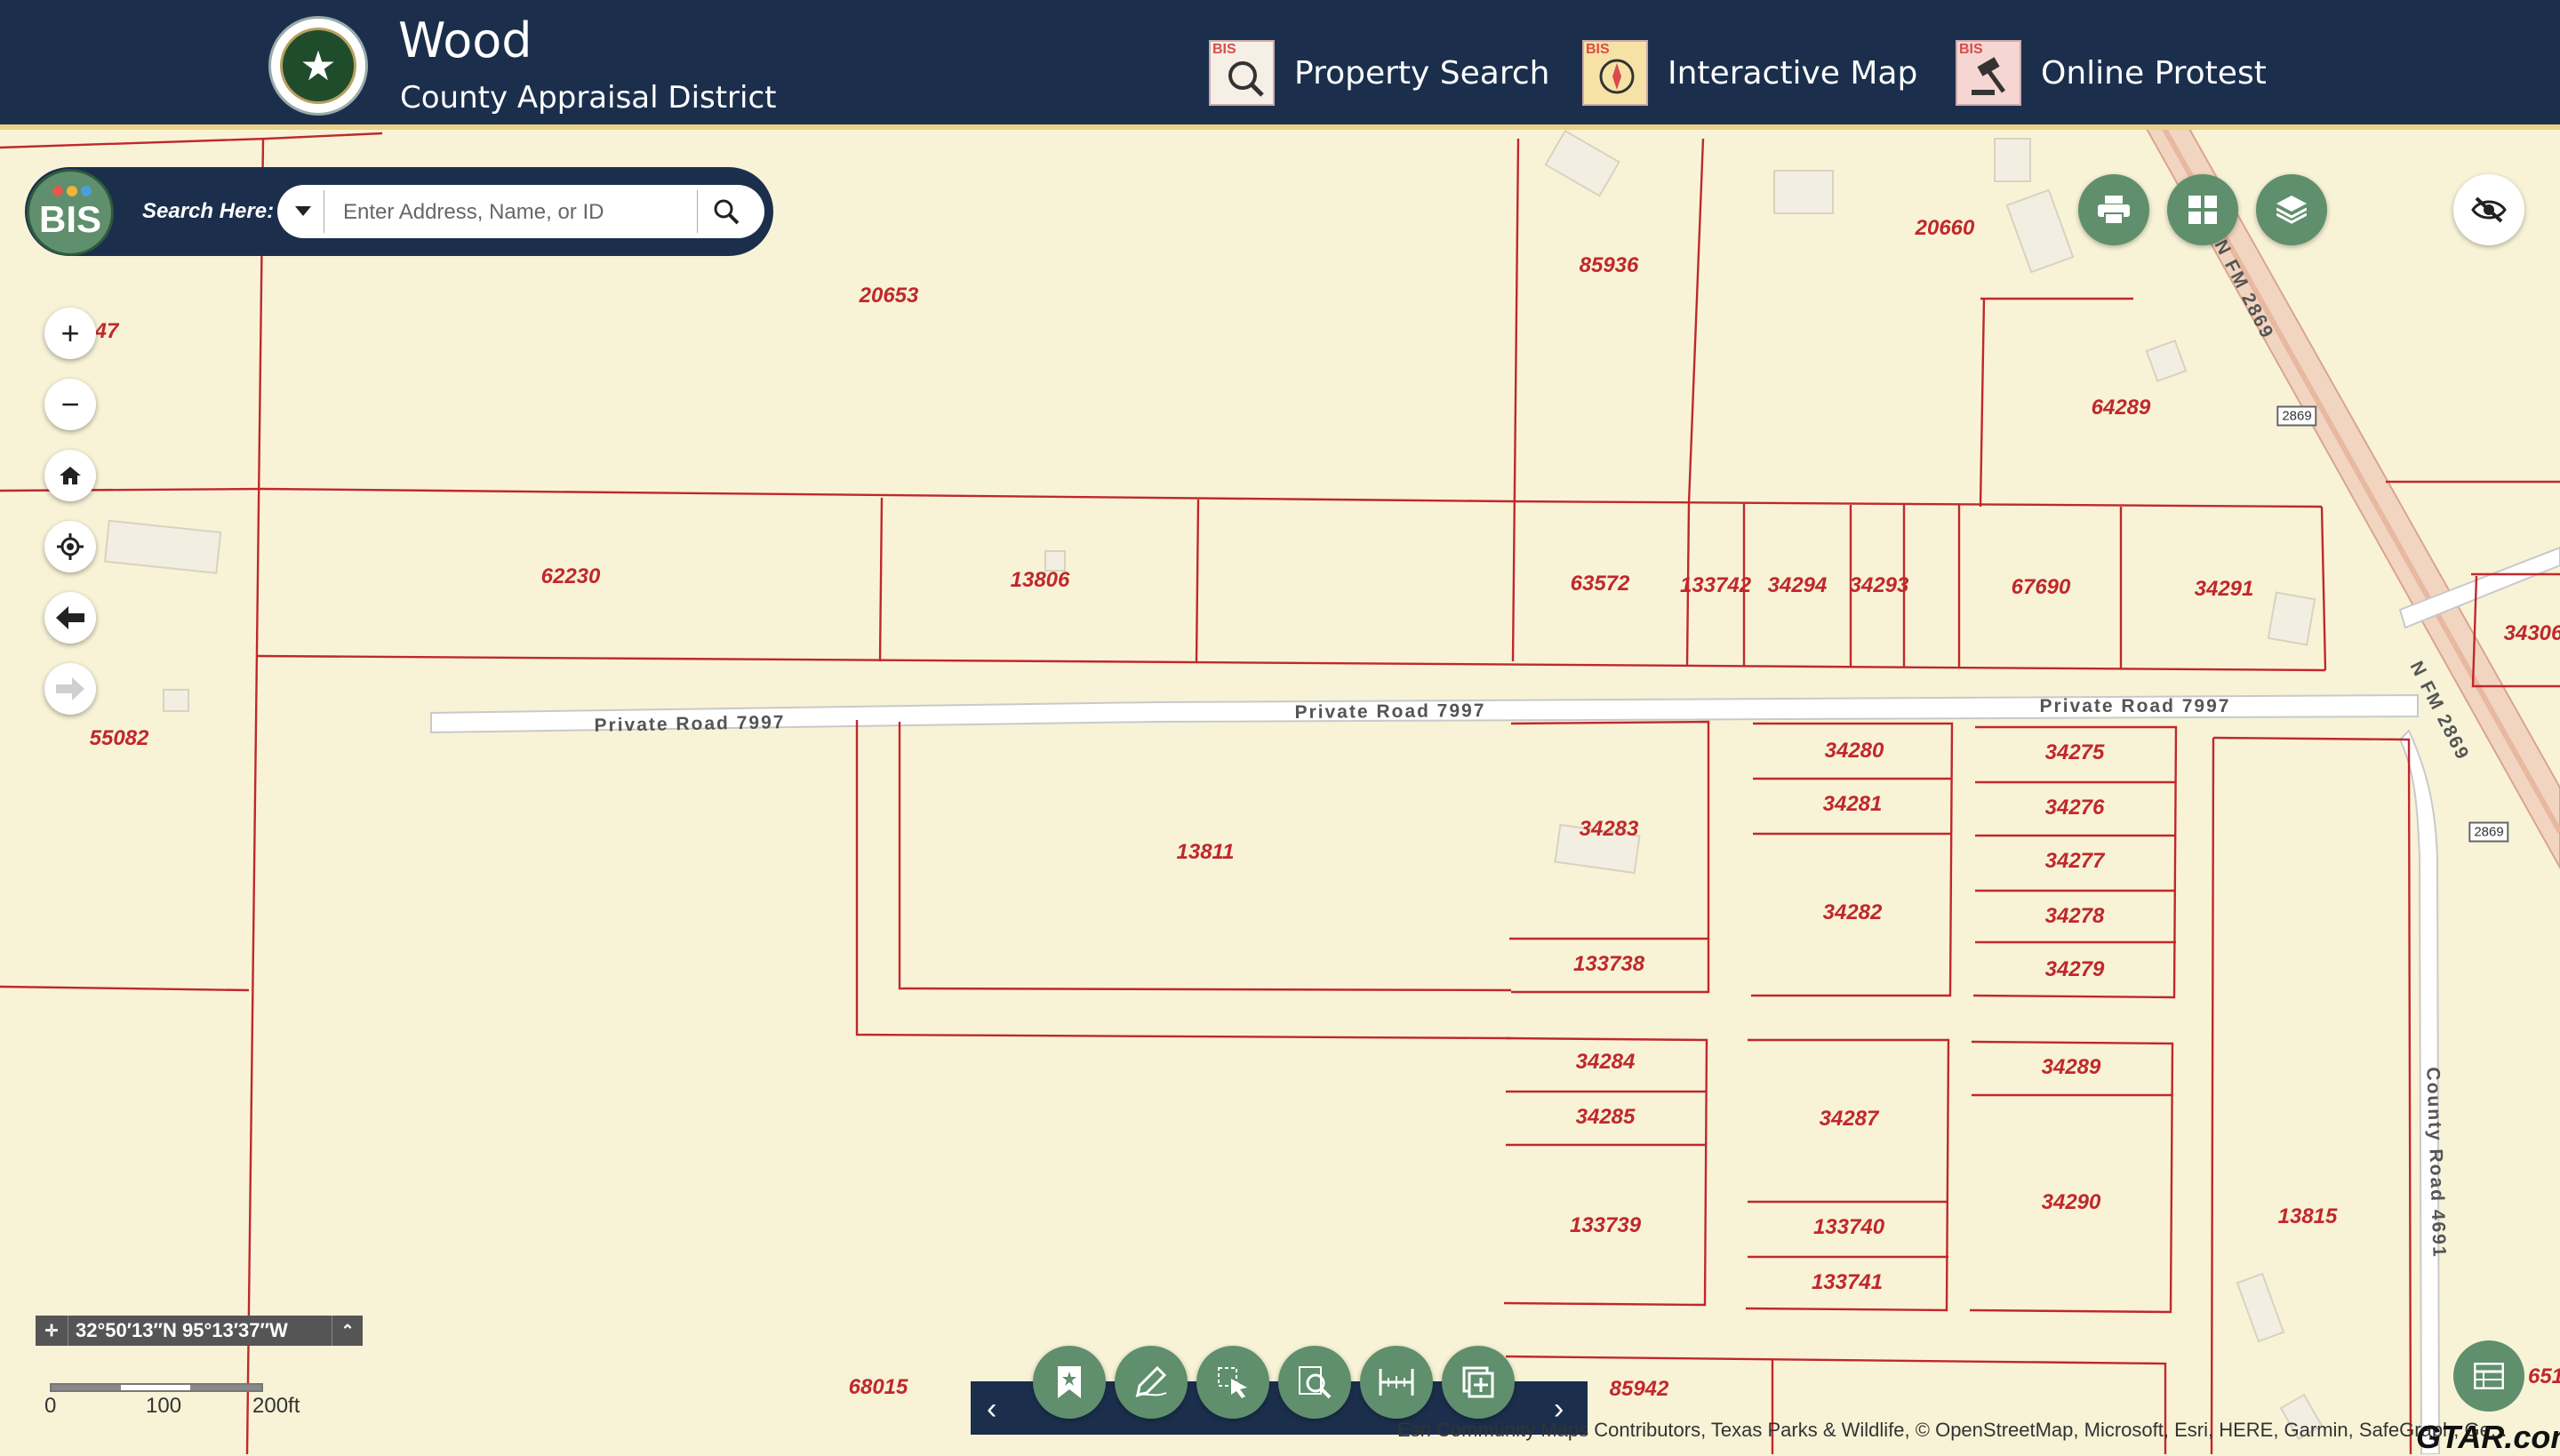 This screenshot has width=2560, height=1456. I want to click on parcel-label: 47, so click(107, 331).